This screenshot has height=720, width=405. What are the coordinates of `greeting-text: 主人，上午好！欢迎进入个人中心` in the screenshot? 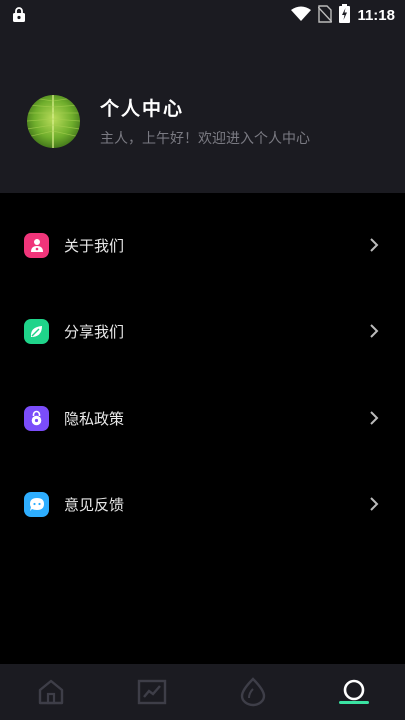 It's located at (205, 139).